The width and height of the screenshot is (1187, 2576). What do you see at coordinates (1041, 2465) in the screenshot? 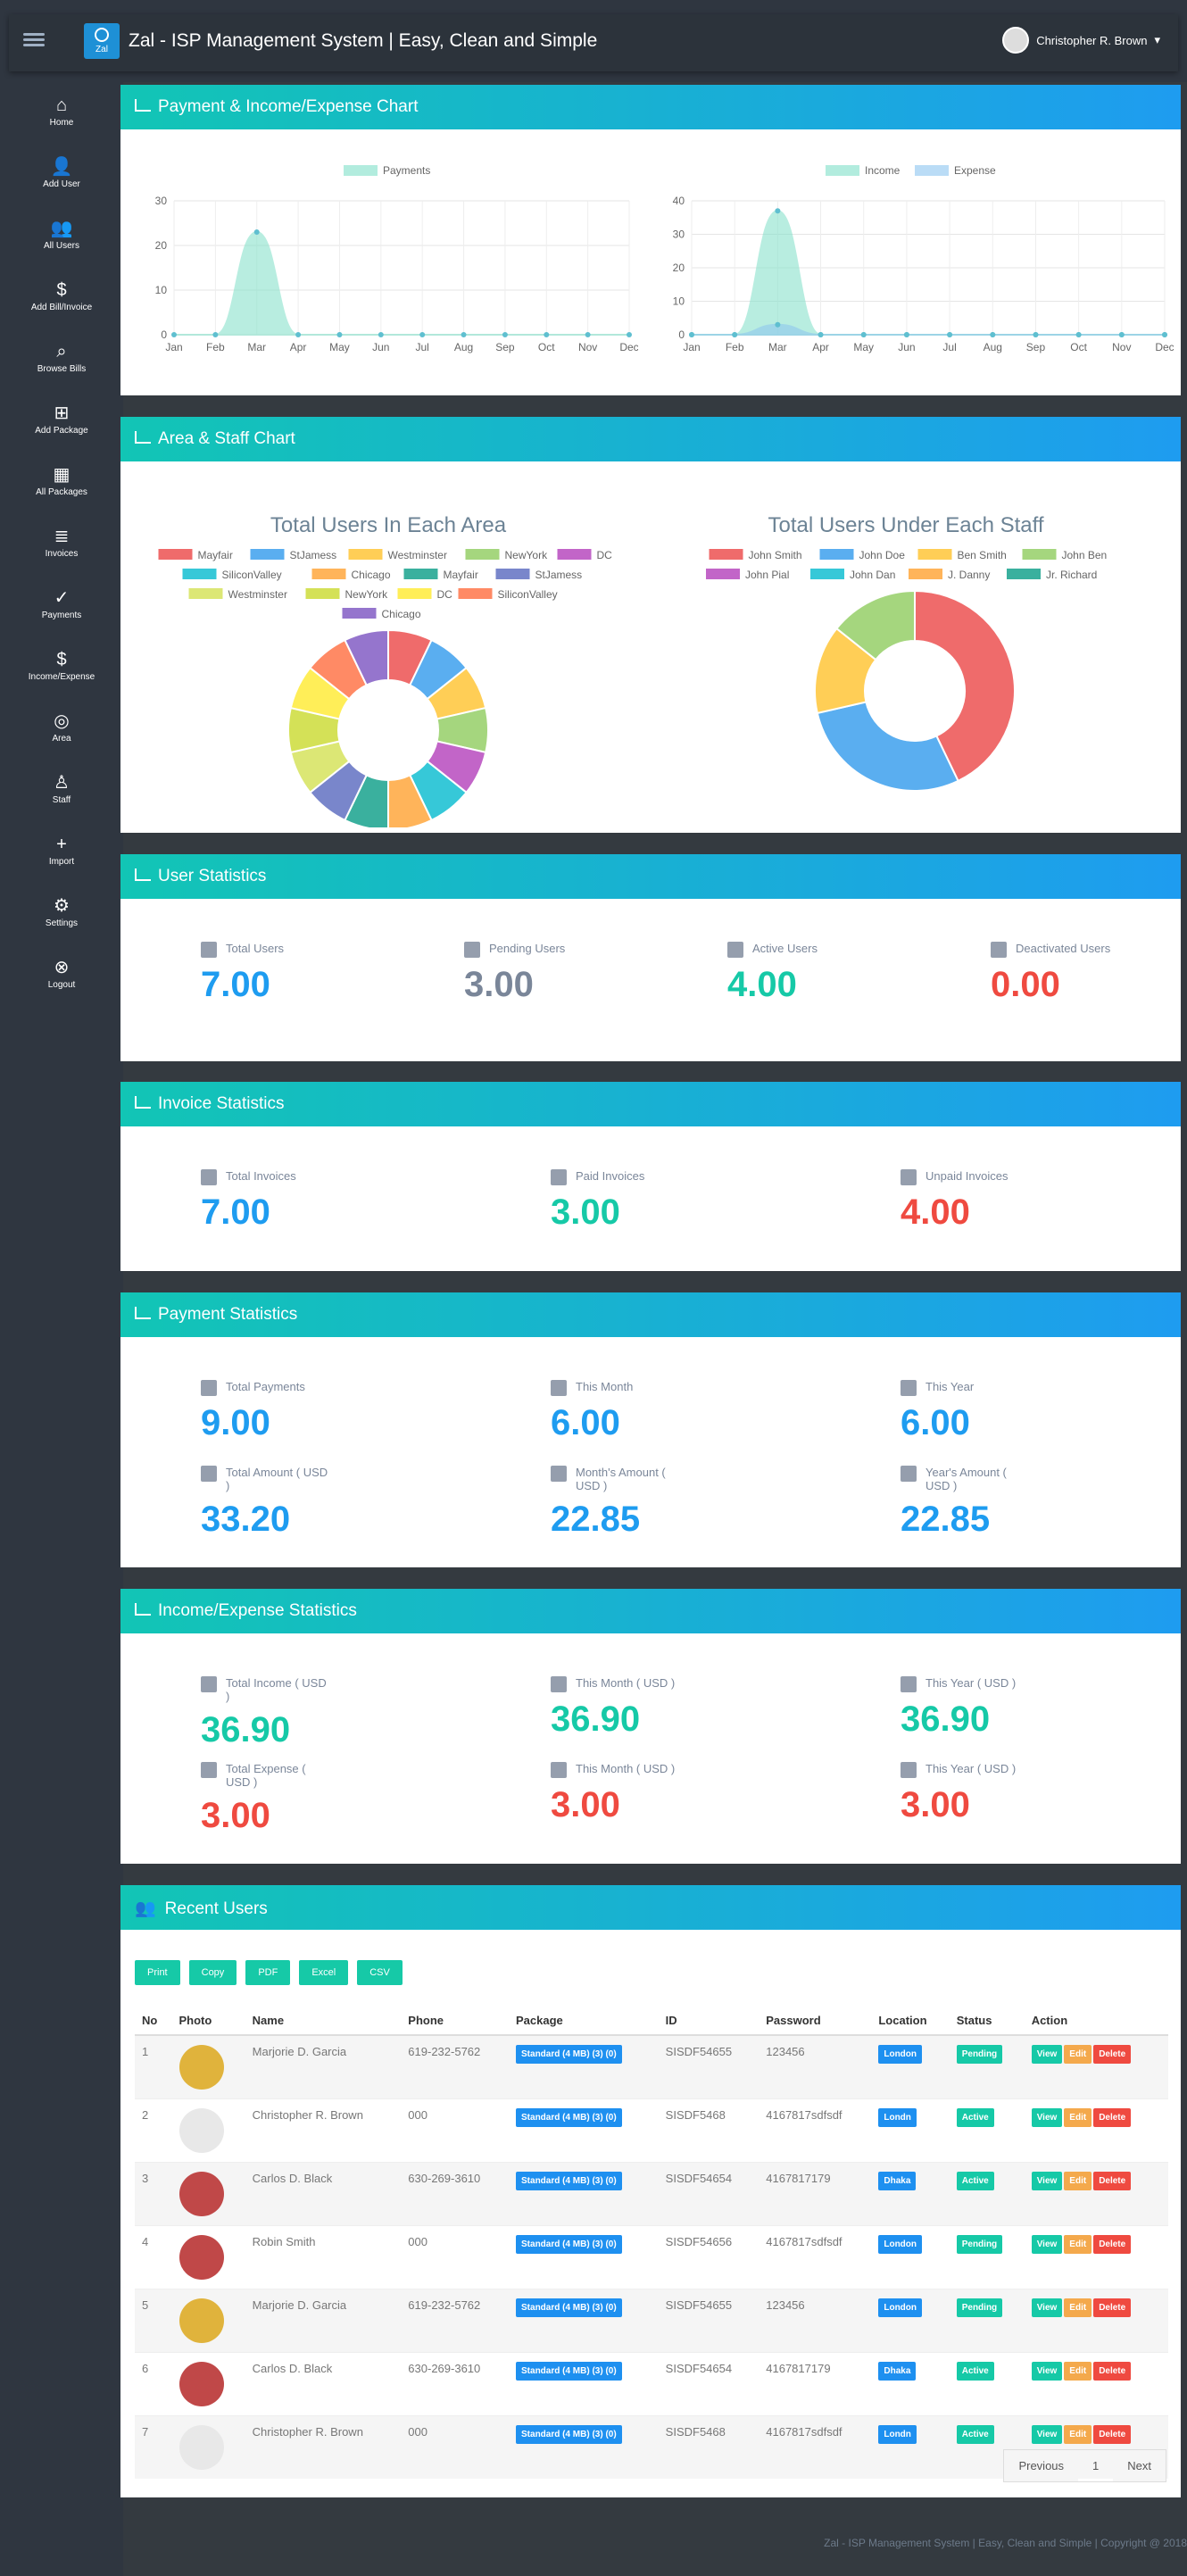
I see `prev-button: Previous` at bounding box center [1041, 2465].